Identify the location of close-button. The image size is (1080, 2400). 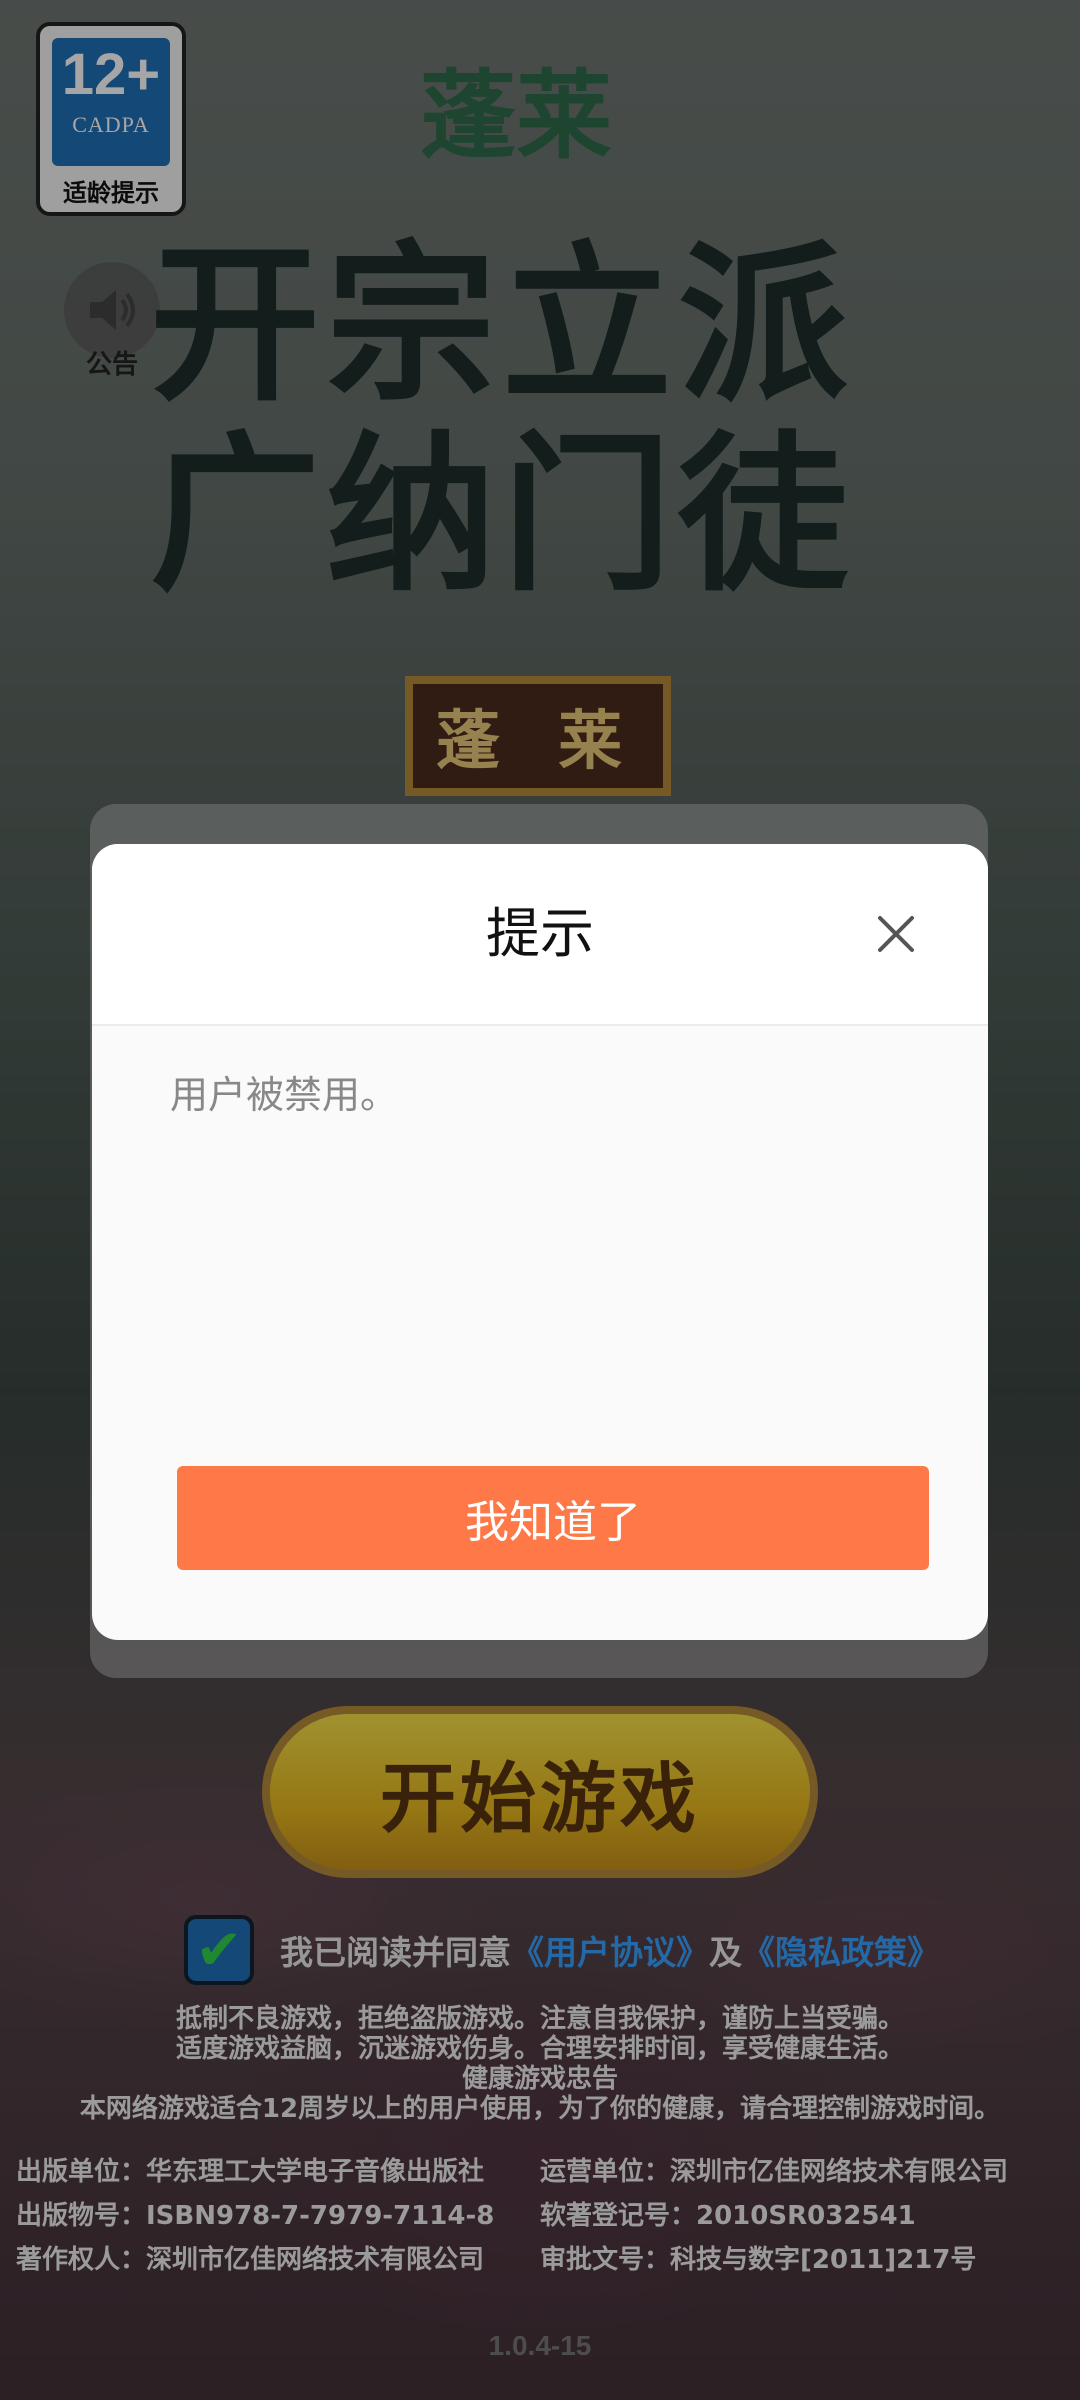
(896, 934).